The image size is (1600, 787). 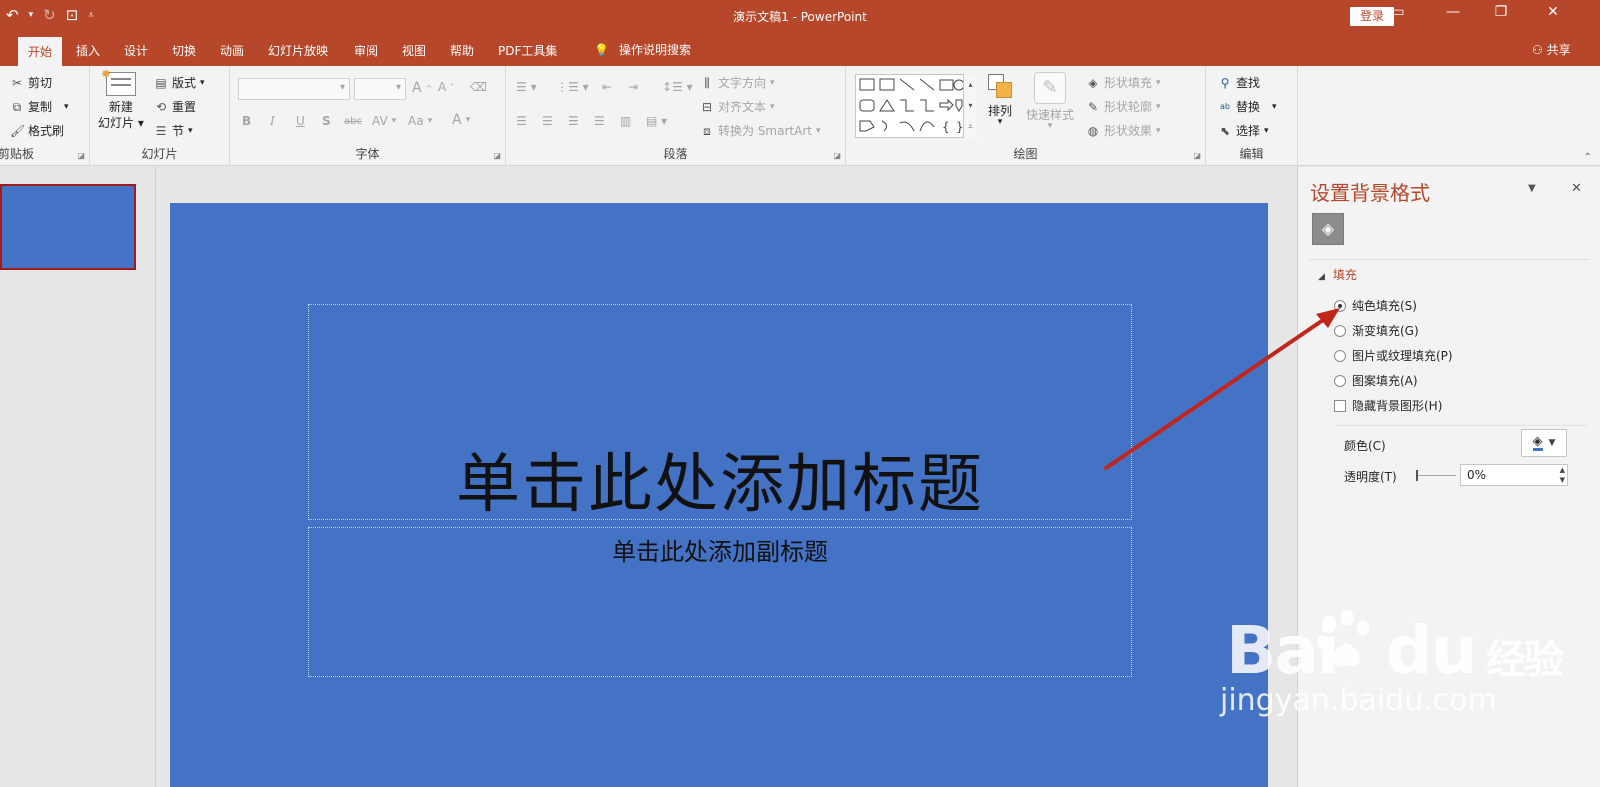 I want to click on gradient-fill-radio, so click(x=1340, y=330).